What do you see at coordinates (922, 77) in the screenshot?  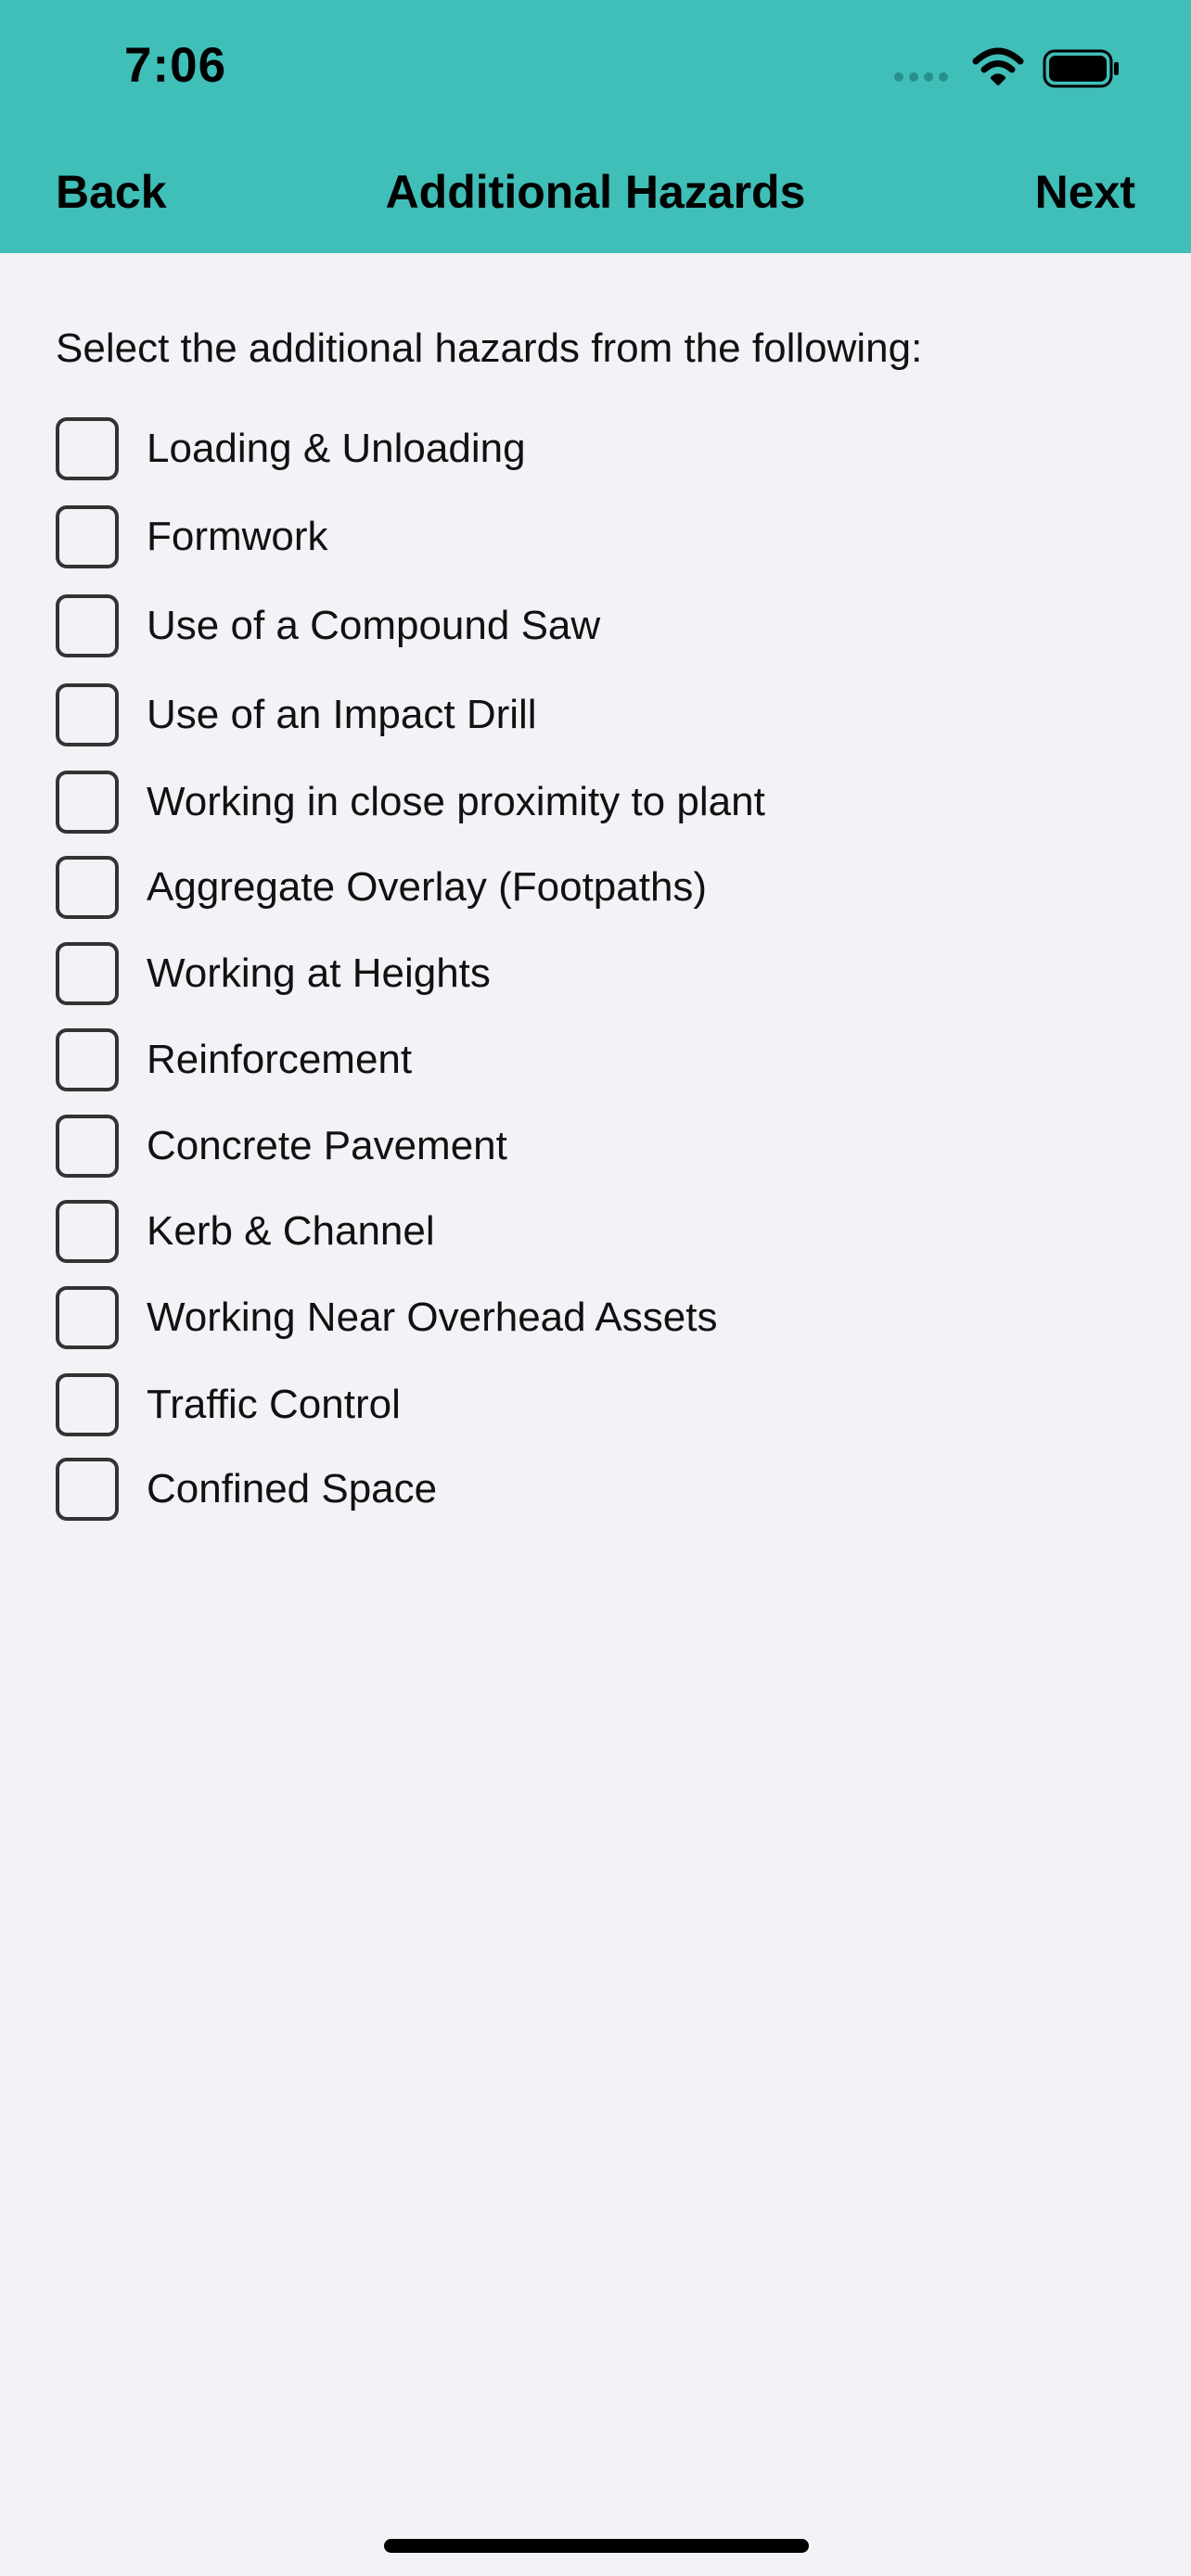 I see `signal-icon` at bounding box center [922, 77].